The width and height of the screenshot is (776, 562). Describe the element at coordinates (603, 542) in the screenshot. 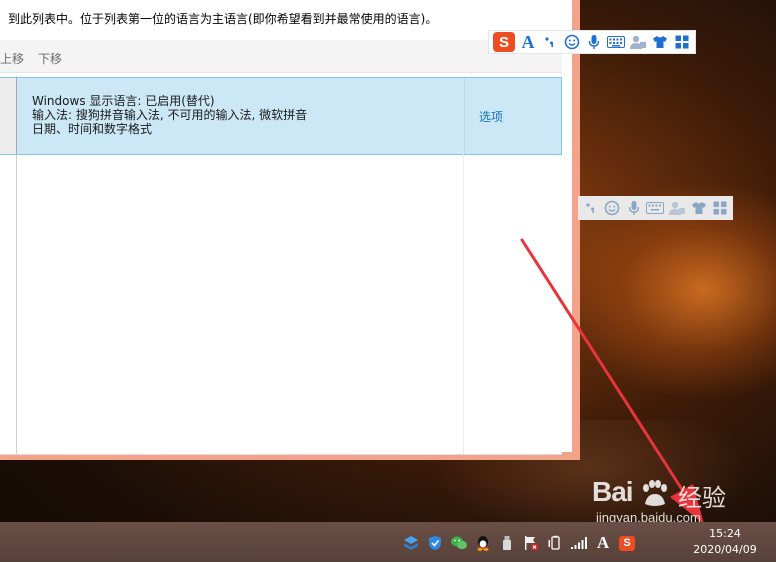

I see `input-mode-indicator: A` at that location.